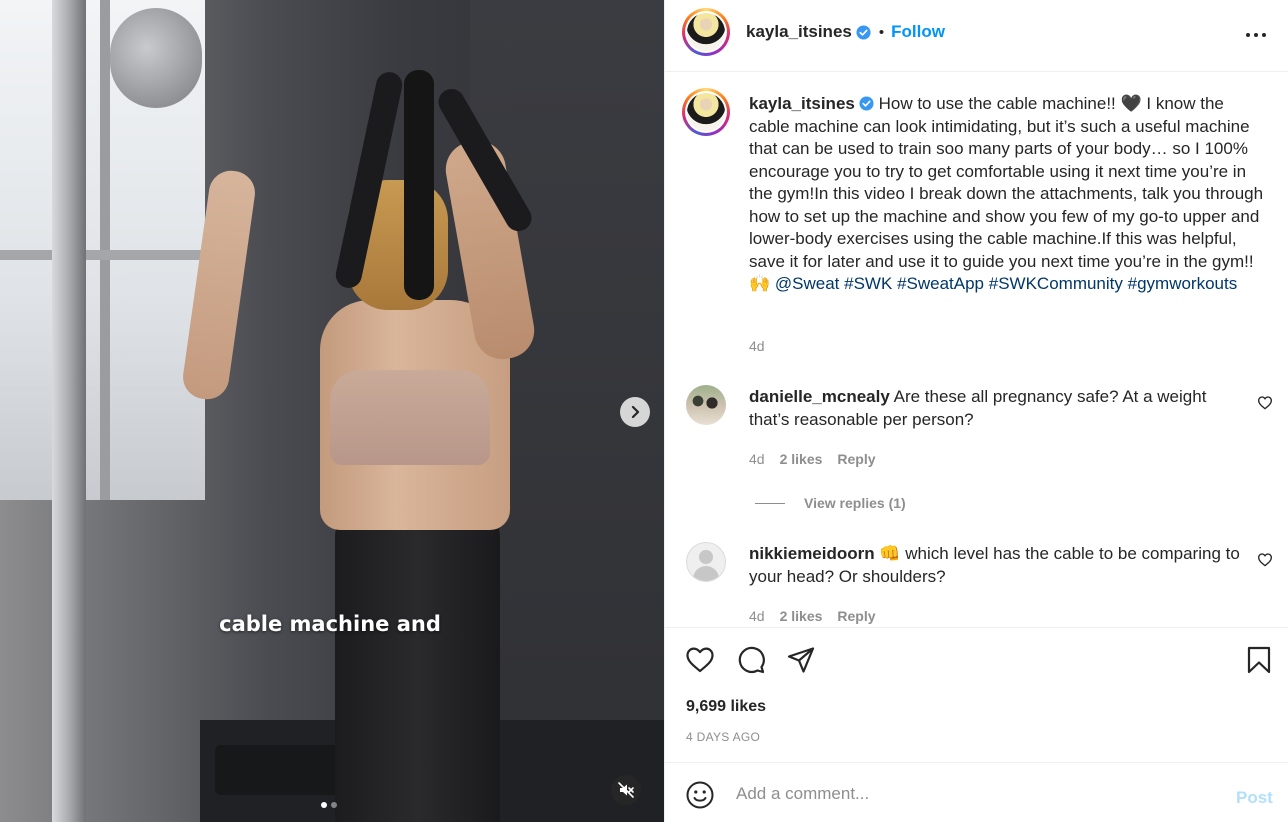 Image resolution: width=1288 pixels, height=822 pixels. I want to click on window-frame-crossbar, so click(102, 255).